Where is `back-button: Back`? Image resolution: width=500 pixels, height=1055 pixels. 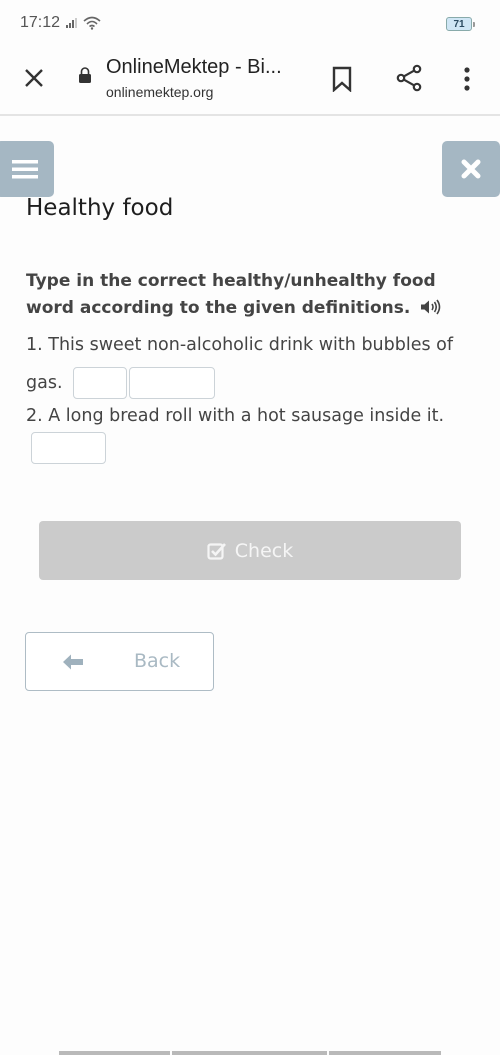
back-button: Back is located at coordinates (119, 661).